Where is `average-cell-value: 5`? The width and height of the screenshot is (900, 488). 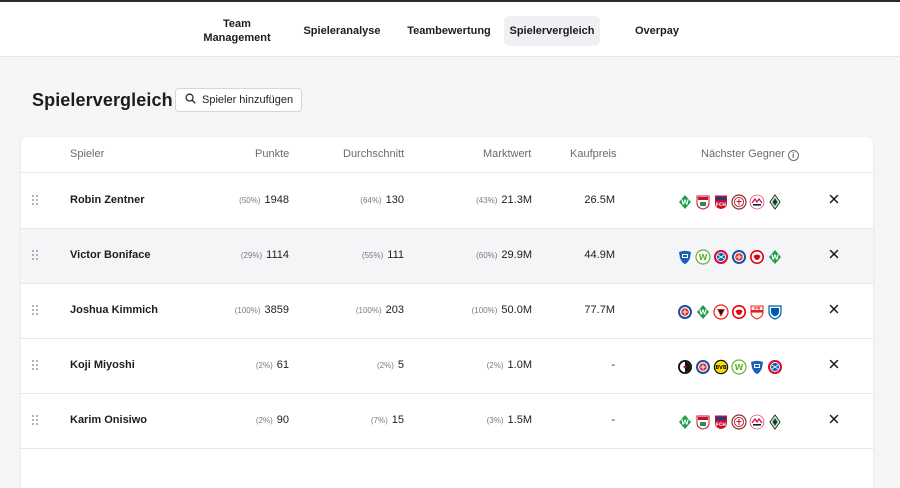 average-cell-value: 5 is located at coordinates (400, 365).